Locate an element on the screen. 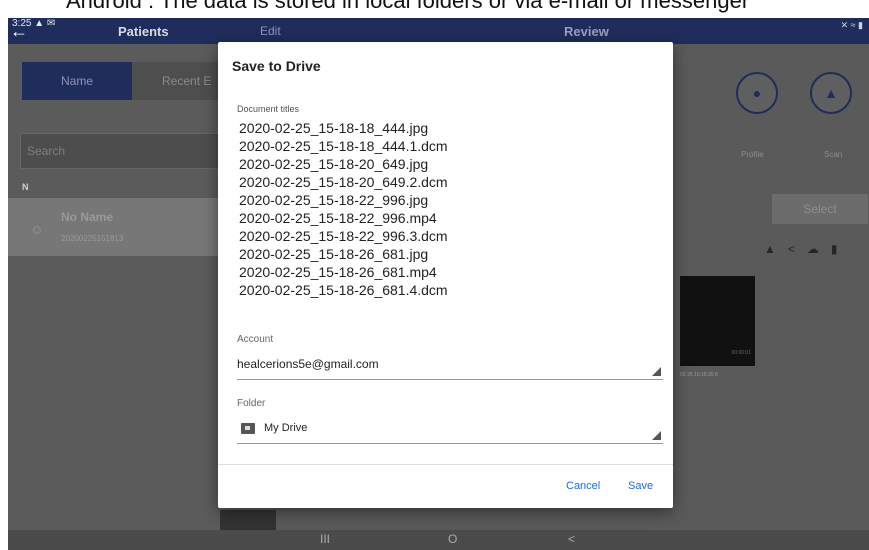 The width and height of the screenshot is (869, 550). select-button: Select is located at coordinates (820, 209).